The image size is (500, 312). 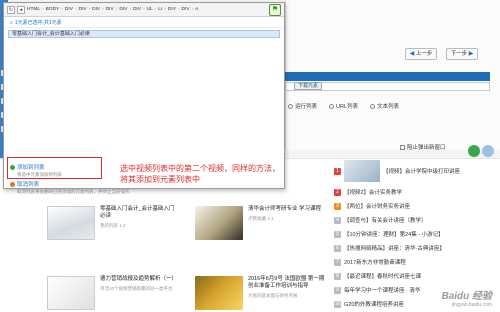 What do you see at coordinates (382, 290) in the screenshot?
I see `rank-title: 每年学习中一个课程讲座 · 清华` at bounding box center [382, 290].